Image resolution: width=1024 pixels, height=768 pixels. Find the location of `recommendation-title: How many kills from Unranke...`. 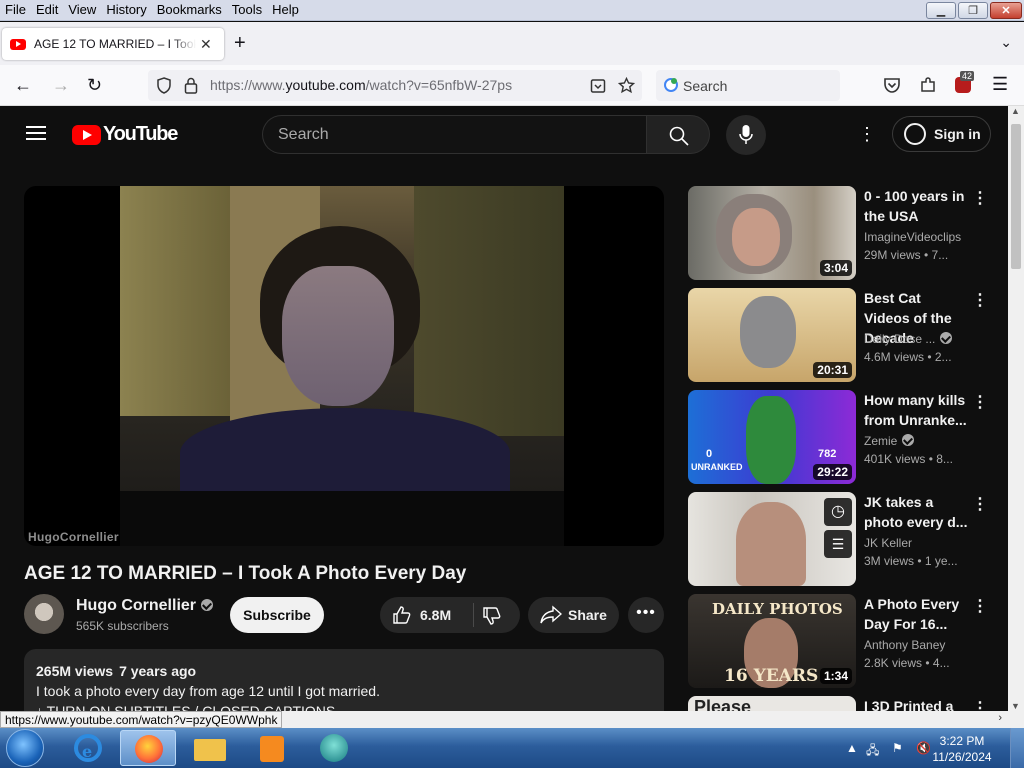

recommendation-title: How many kills from Unranke... is located at coordinates (916, 410).